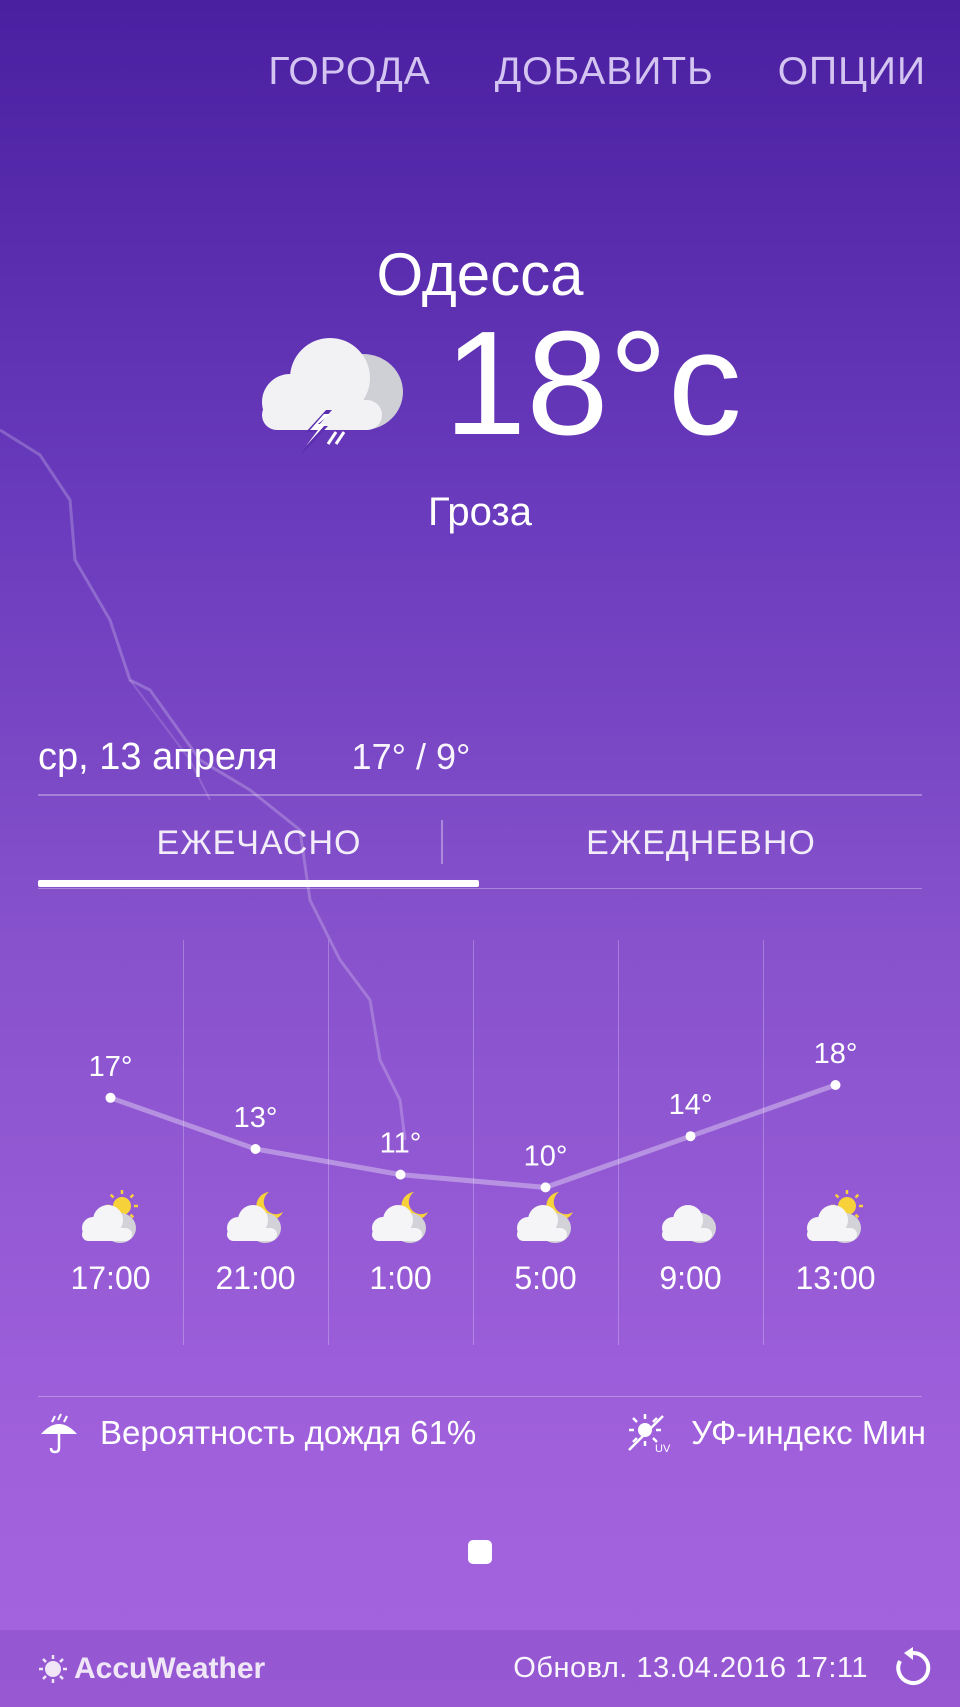  Describe the element at coordinates (255, 1142) in the screenshot. I see `hour-item: 21:00` at that location.